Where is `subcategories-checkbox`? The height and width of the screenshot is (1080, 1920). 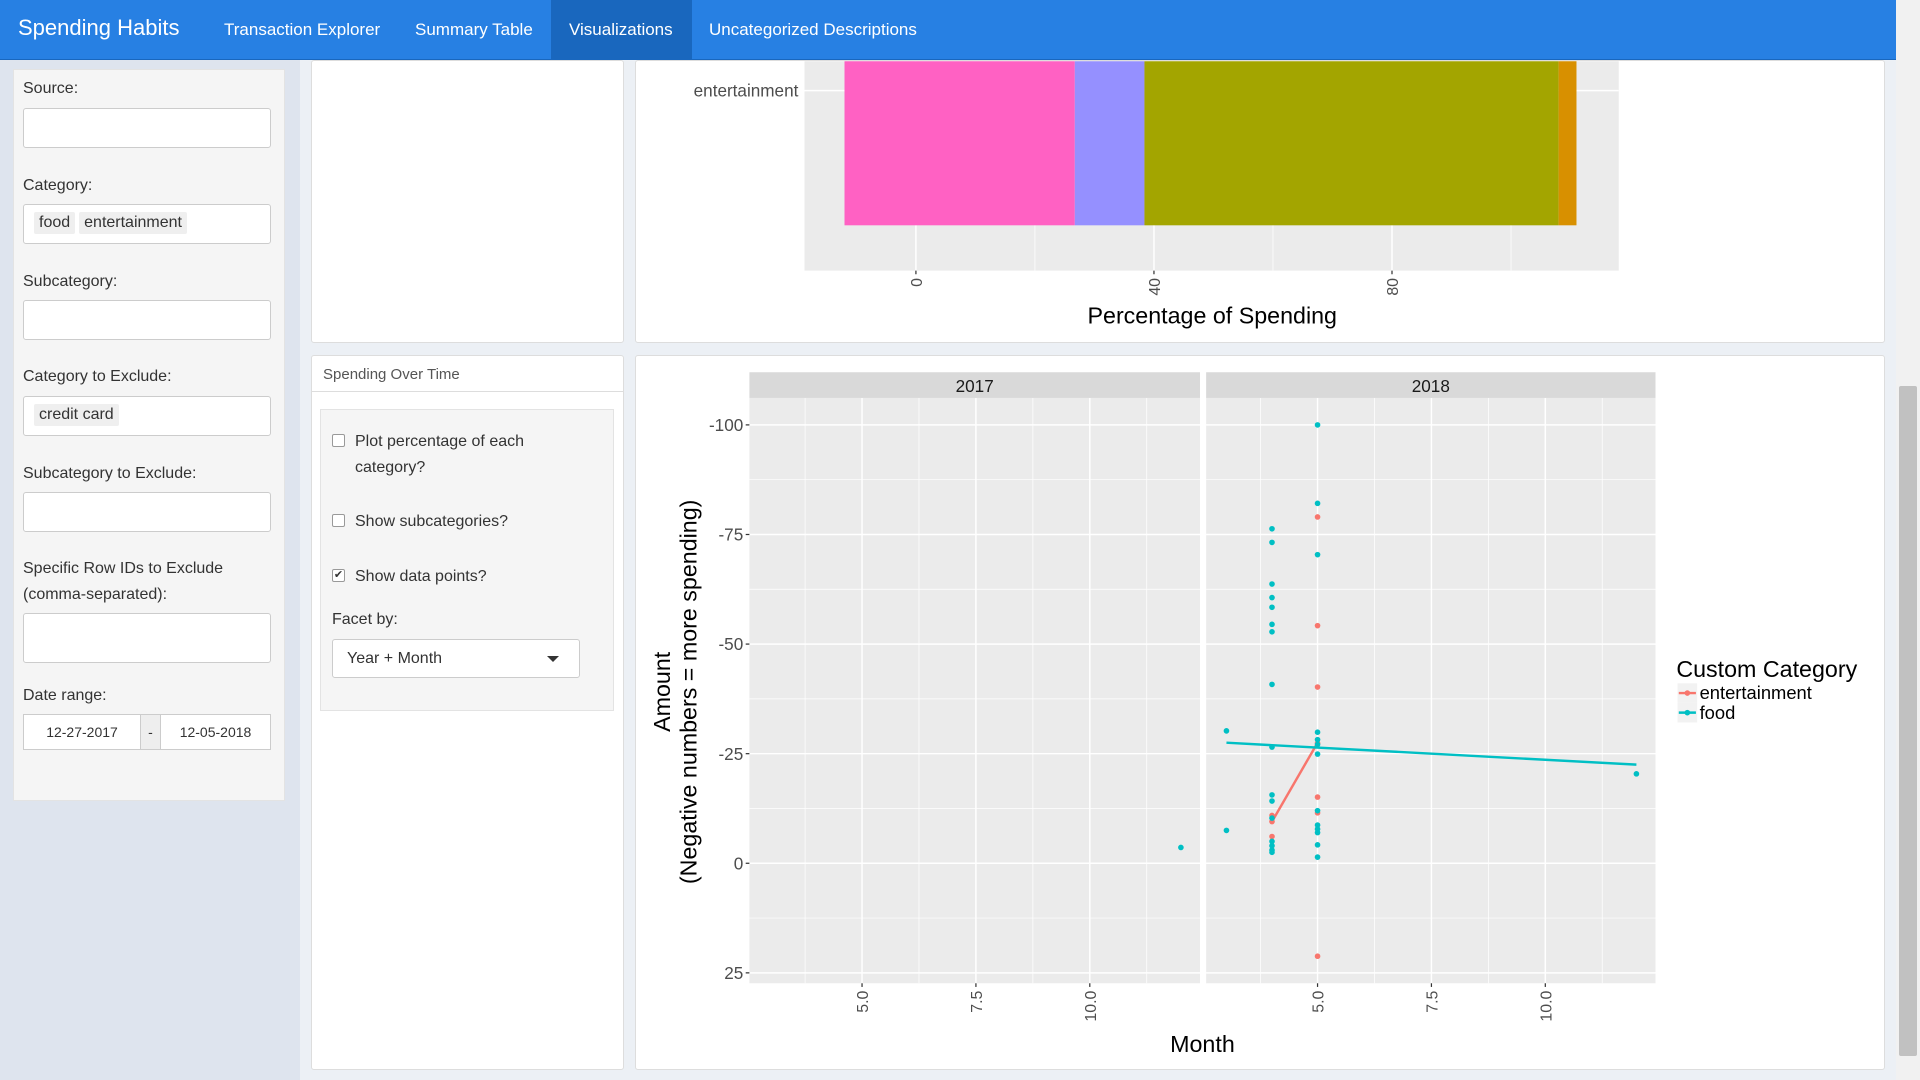
subcategories-checkbox is located at coordinates (338, 520).